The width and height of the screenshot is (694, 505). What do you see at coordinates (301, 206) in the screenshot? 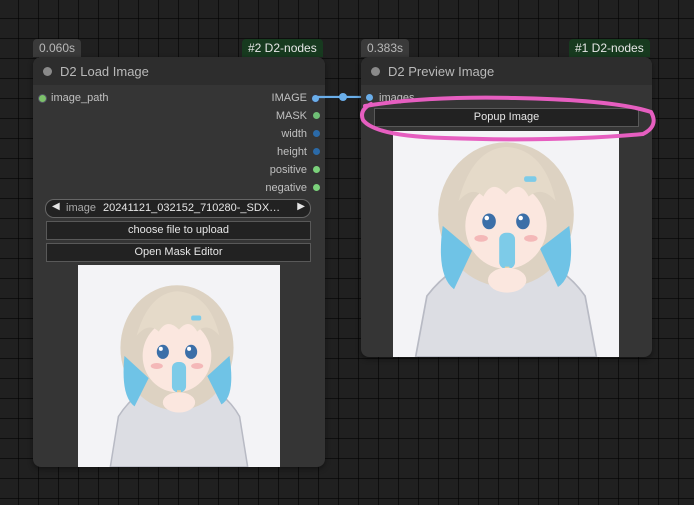
I see `arrow-right-icon: ▶` at bounding box center [301, 206].